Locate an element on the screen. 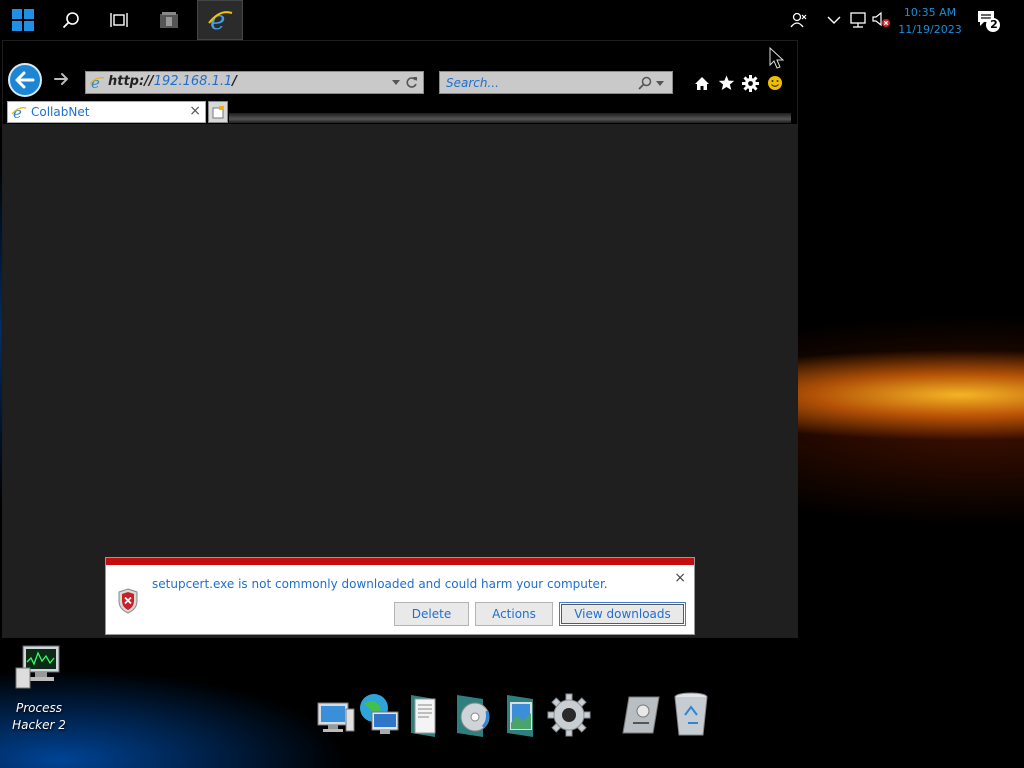 This screenshot has width=1024, height=768. home-button is located at coordinates (702, 83).